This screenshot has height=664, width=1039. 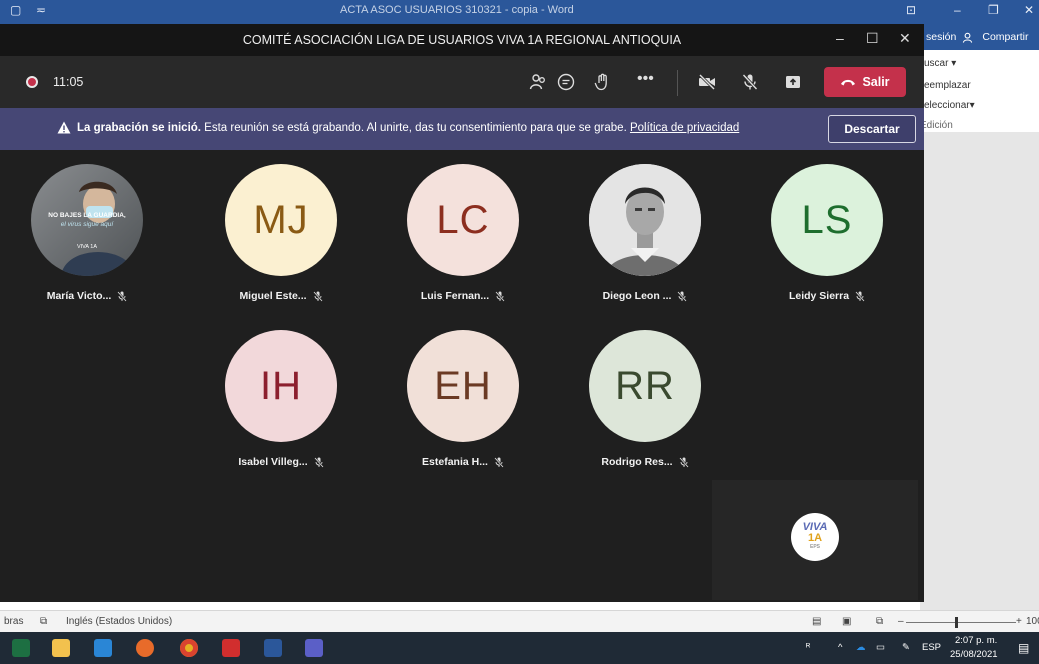 I want to click on zoom-out-icon: –, so click(x=901, y=621).